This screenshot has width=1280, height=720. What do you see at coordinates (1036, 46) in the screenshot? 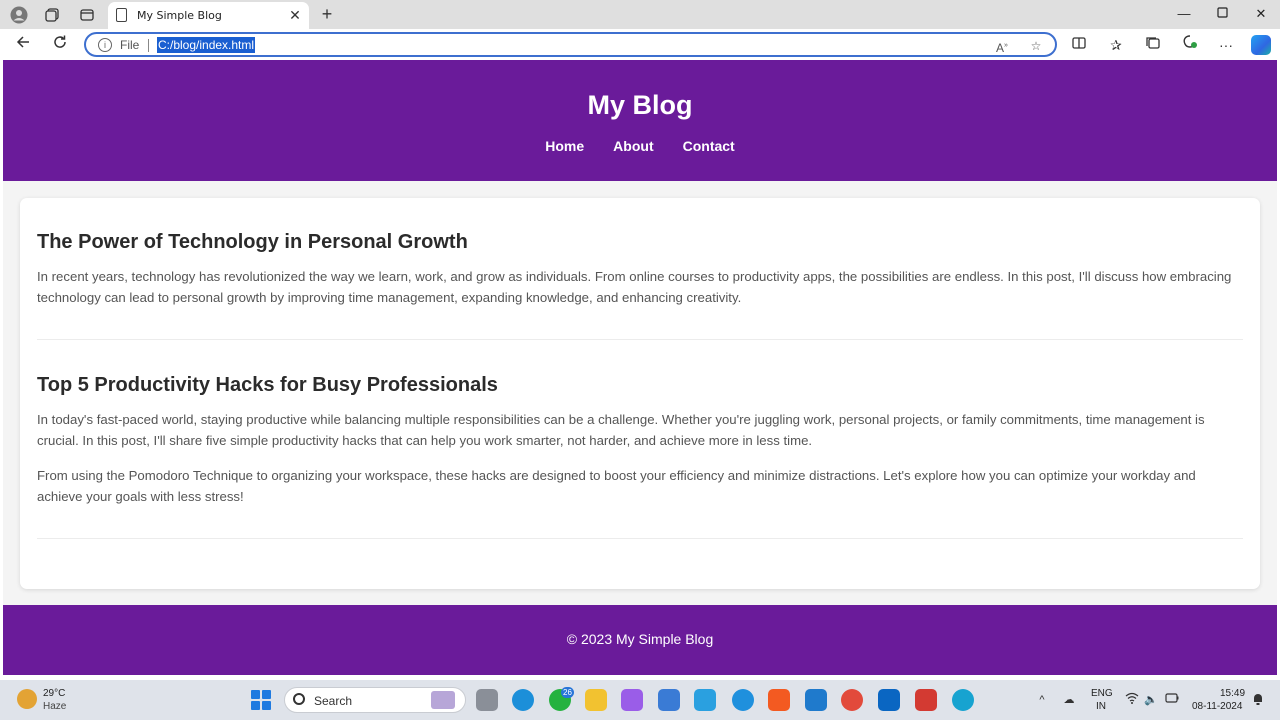
I see `favorite-star-icon: ☆` at bounding box center [1036, 46].